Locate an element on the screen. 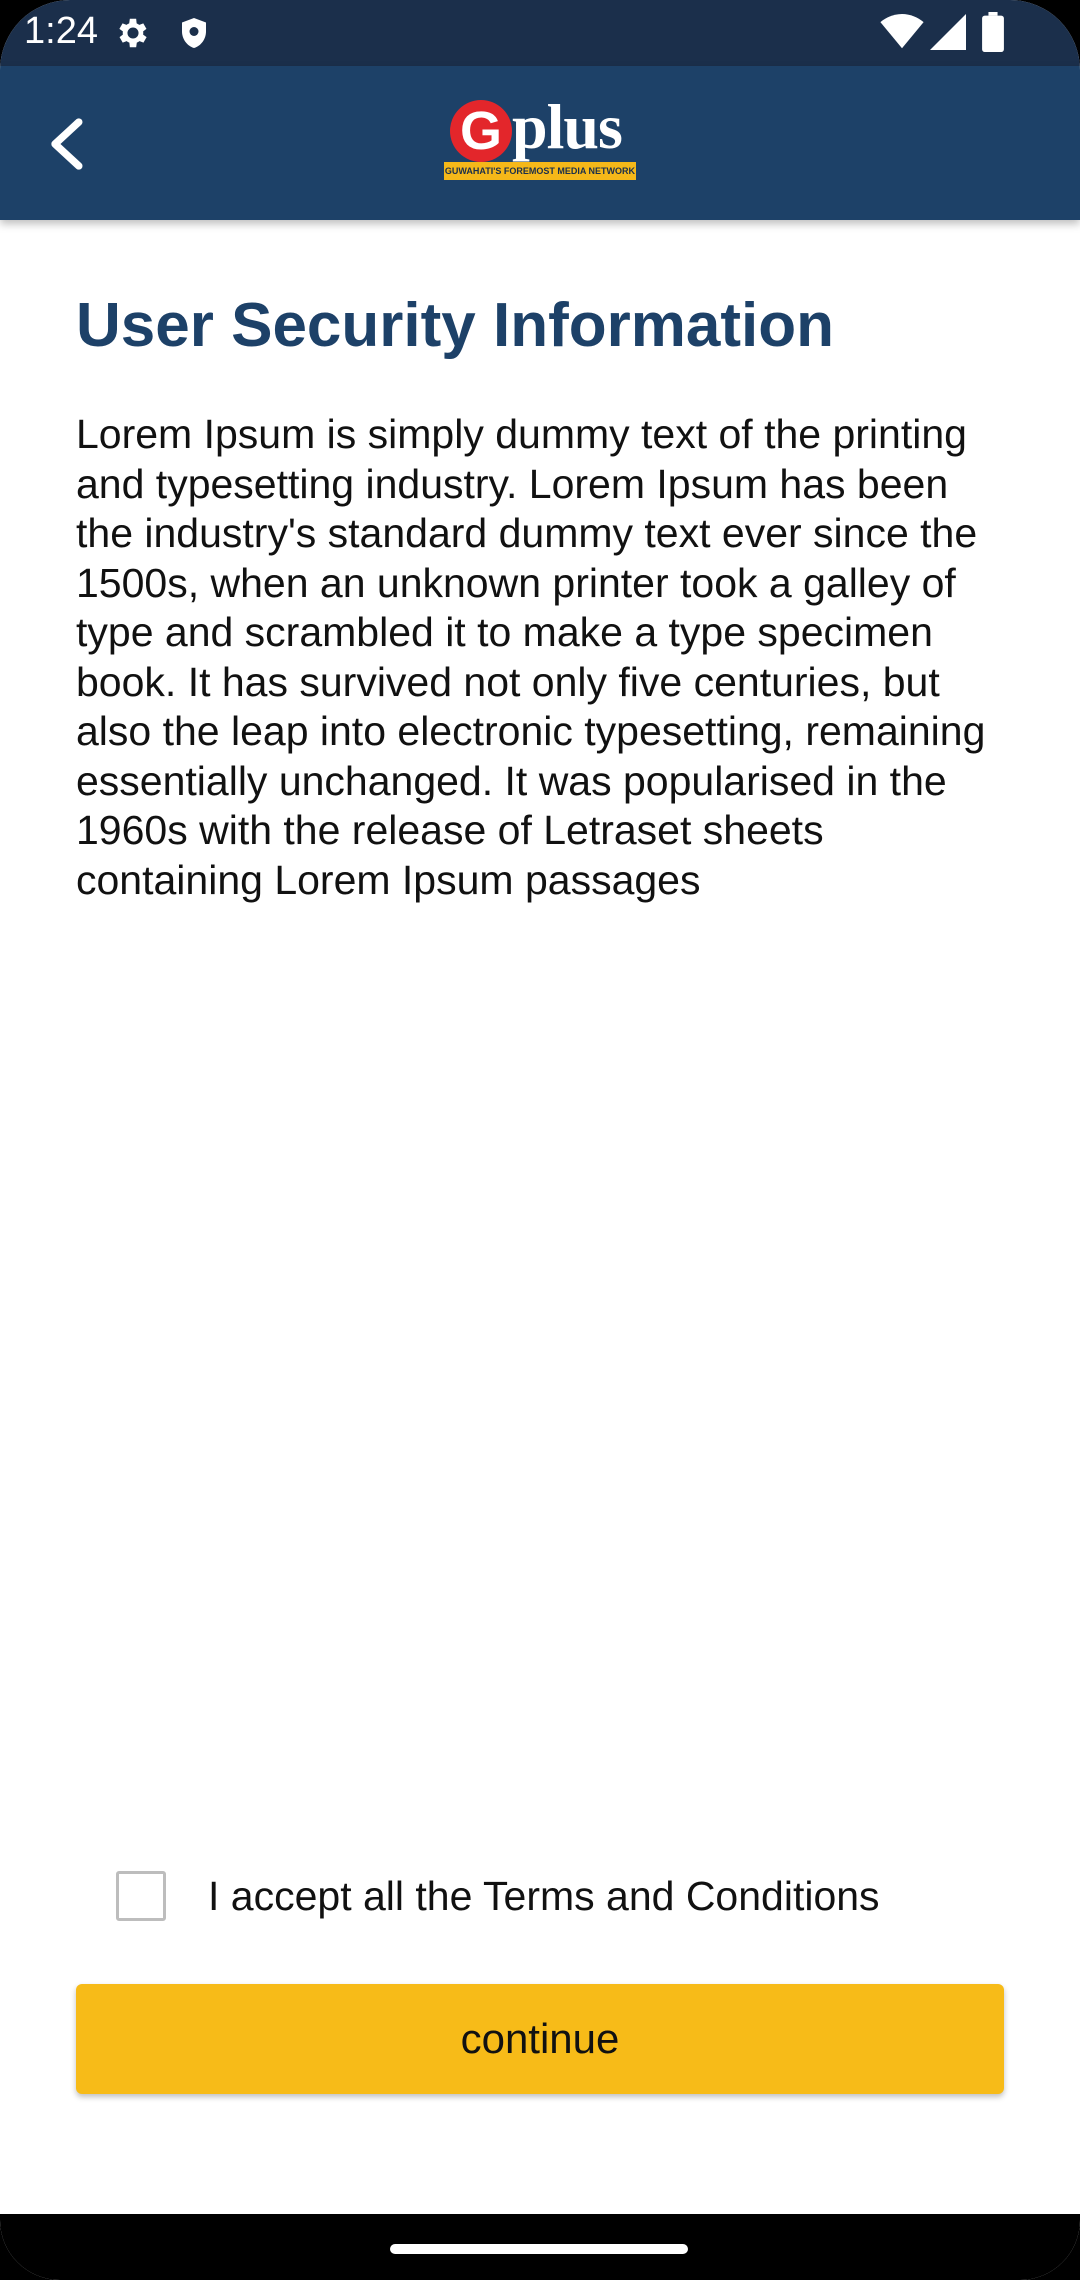 The width and height of the screenshot is (1080, 2280). wifi-icon is located at coordinates (902, 34).